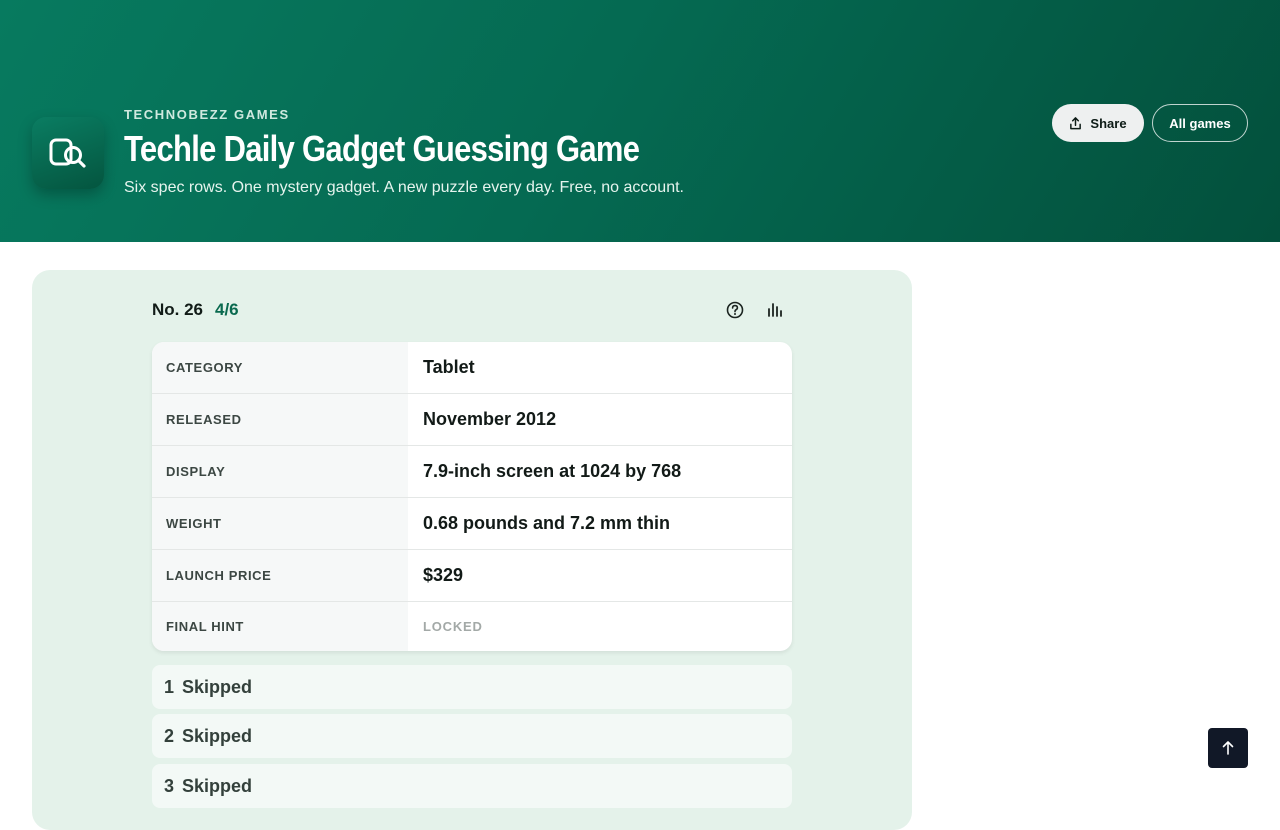  I want to click on spec-key: DISPLAY, so click(280, 471).